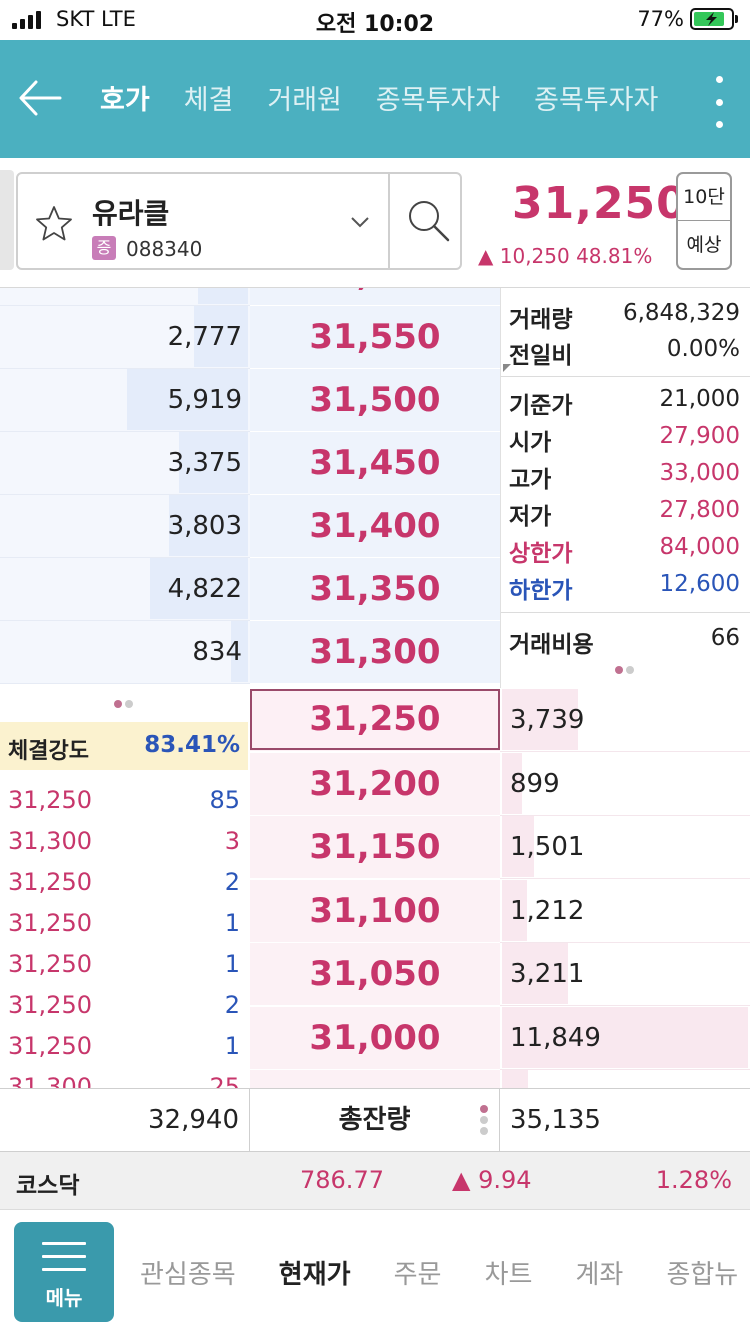 This screenshot has height=1334, width=750. Describe the element at coordinates (204, 526) in the screenshot. I see `ask-qty: 3,803` at that location.